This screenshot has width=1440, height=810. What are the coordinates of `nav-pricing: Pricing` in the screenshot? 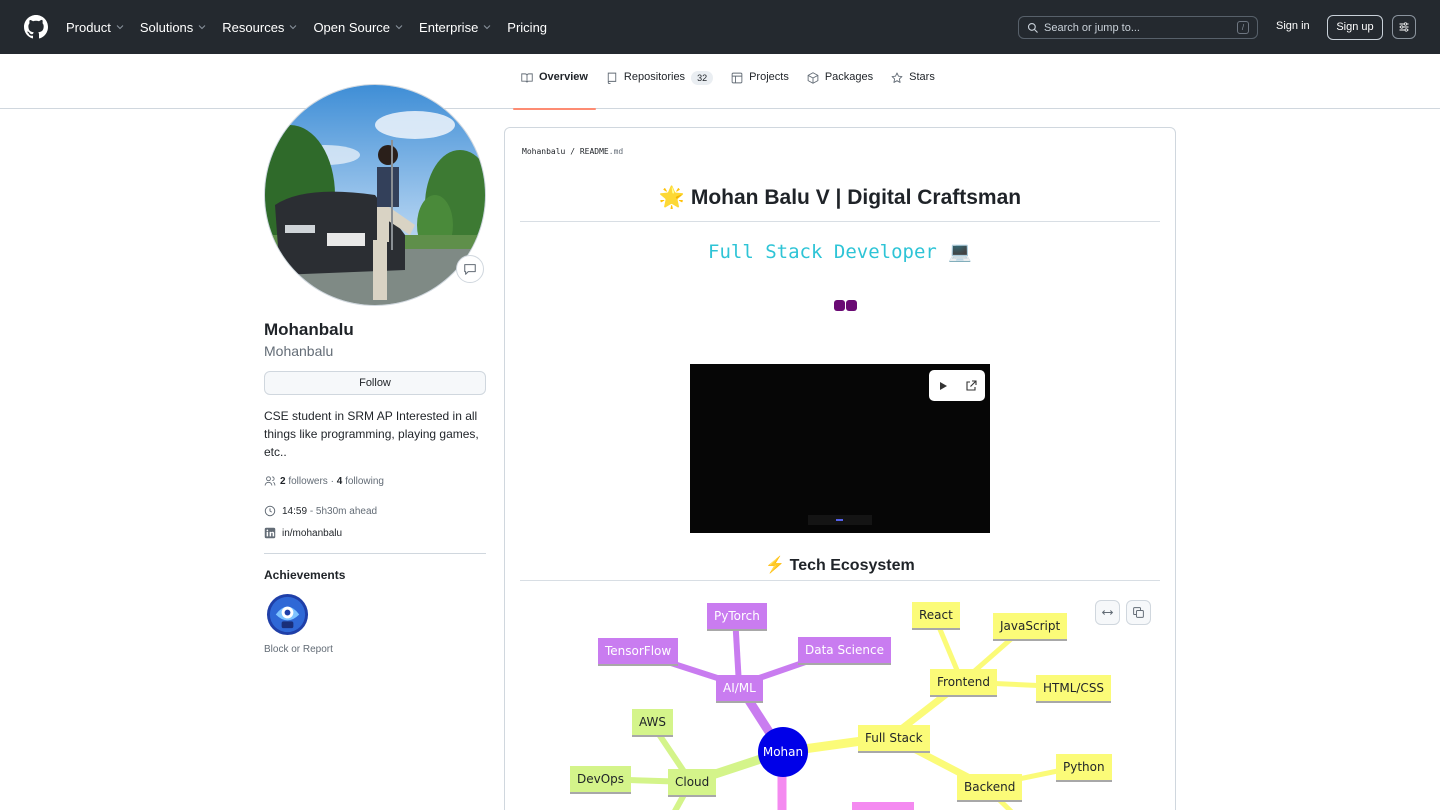 It's located at (527, 27).